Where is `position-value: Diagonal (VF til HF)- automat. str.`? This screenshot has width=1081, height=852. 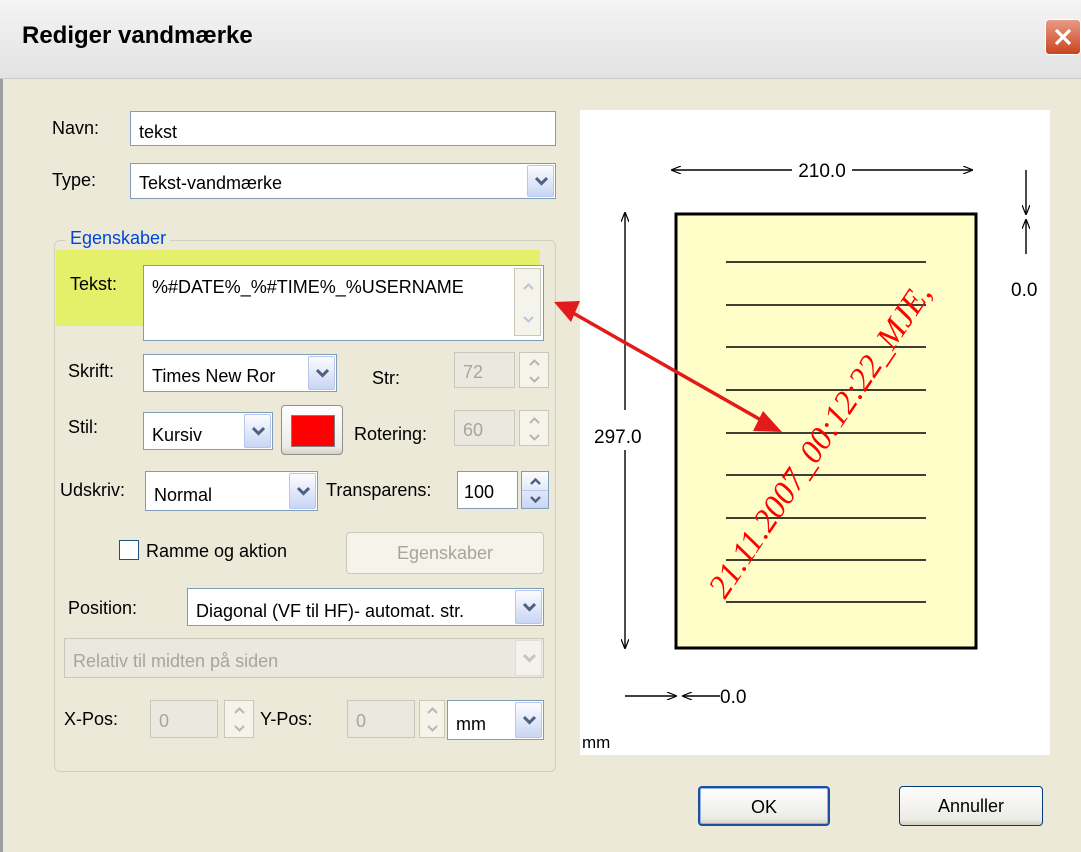
position-value: Diagonal (VF til HF)- automat. str. is located at coordinates (330, 611).